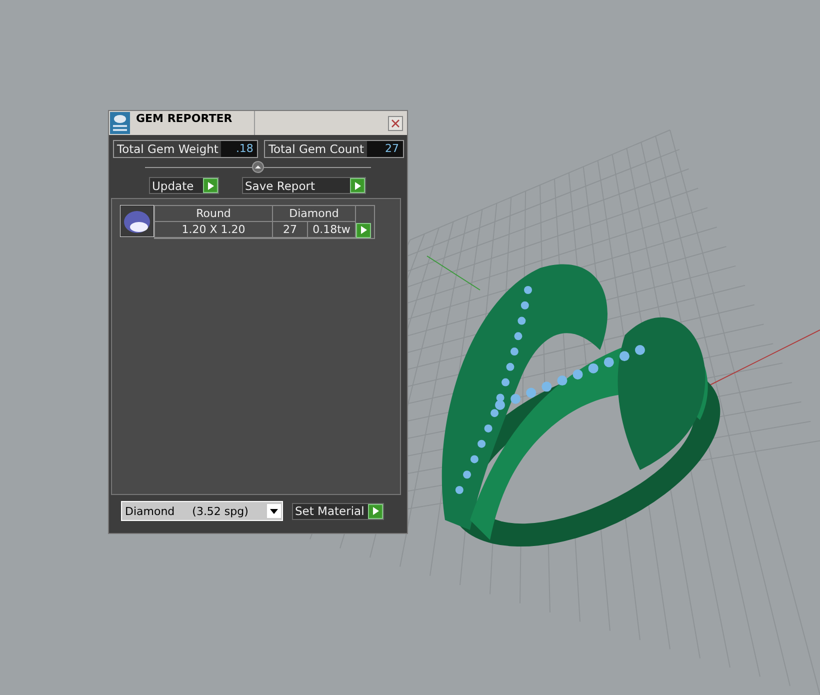 The image size is (820, 695). I want to click on total-label: Total Gem Count, so click(316, 149).